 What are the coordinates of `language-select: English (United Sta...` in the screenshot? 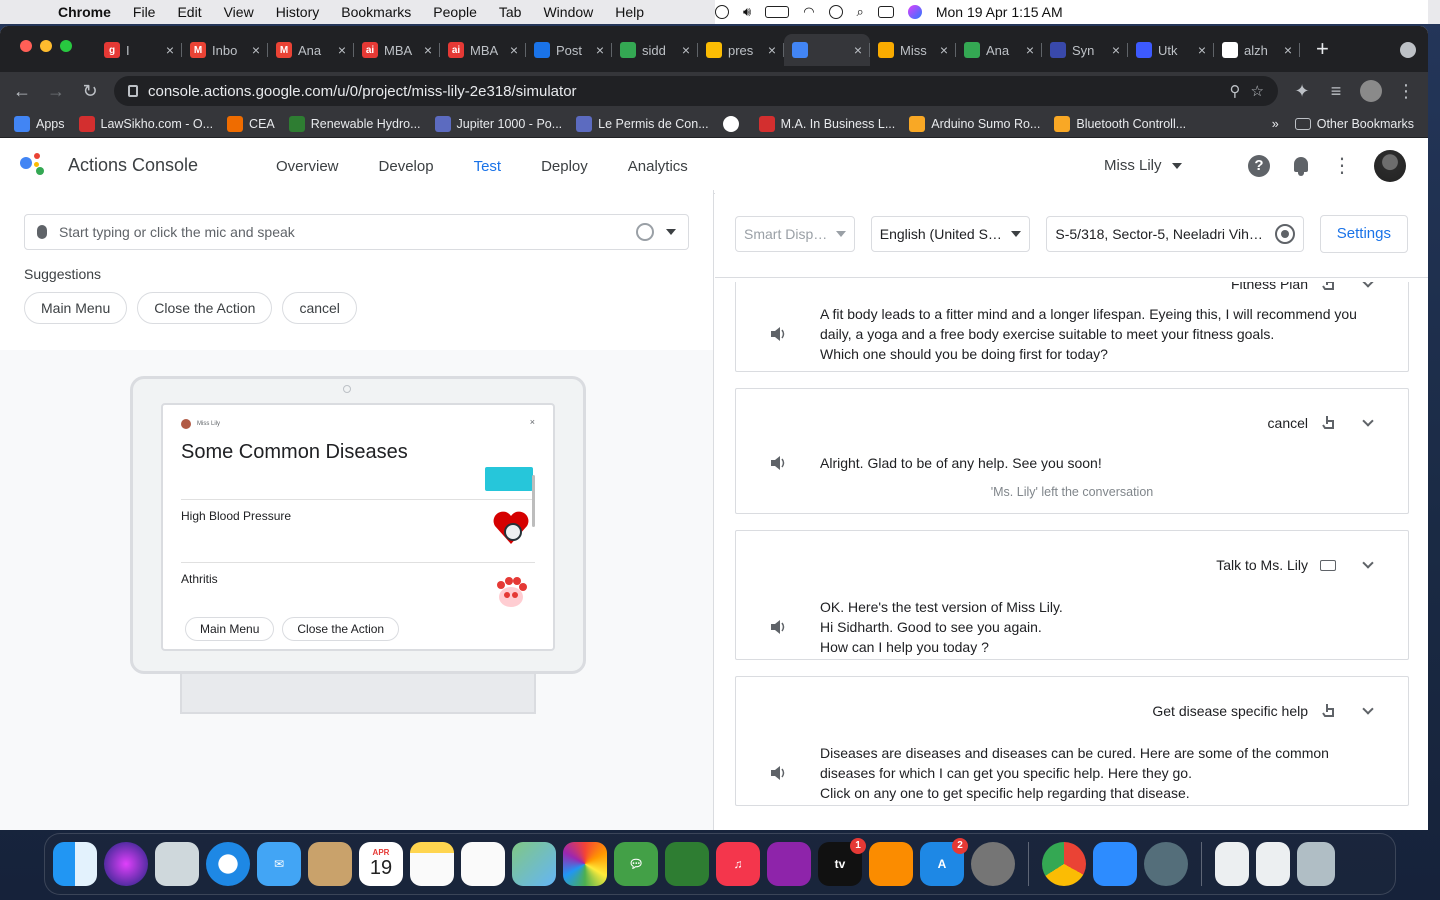 It's located at (950, 233).